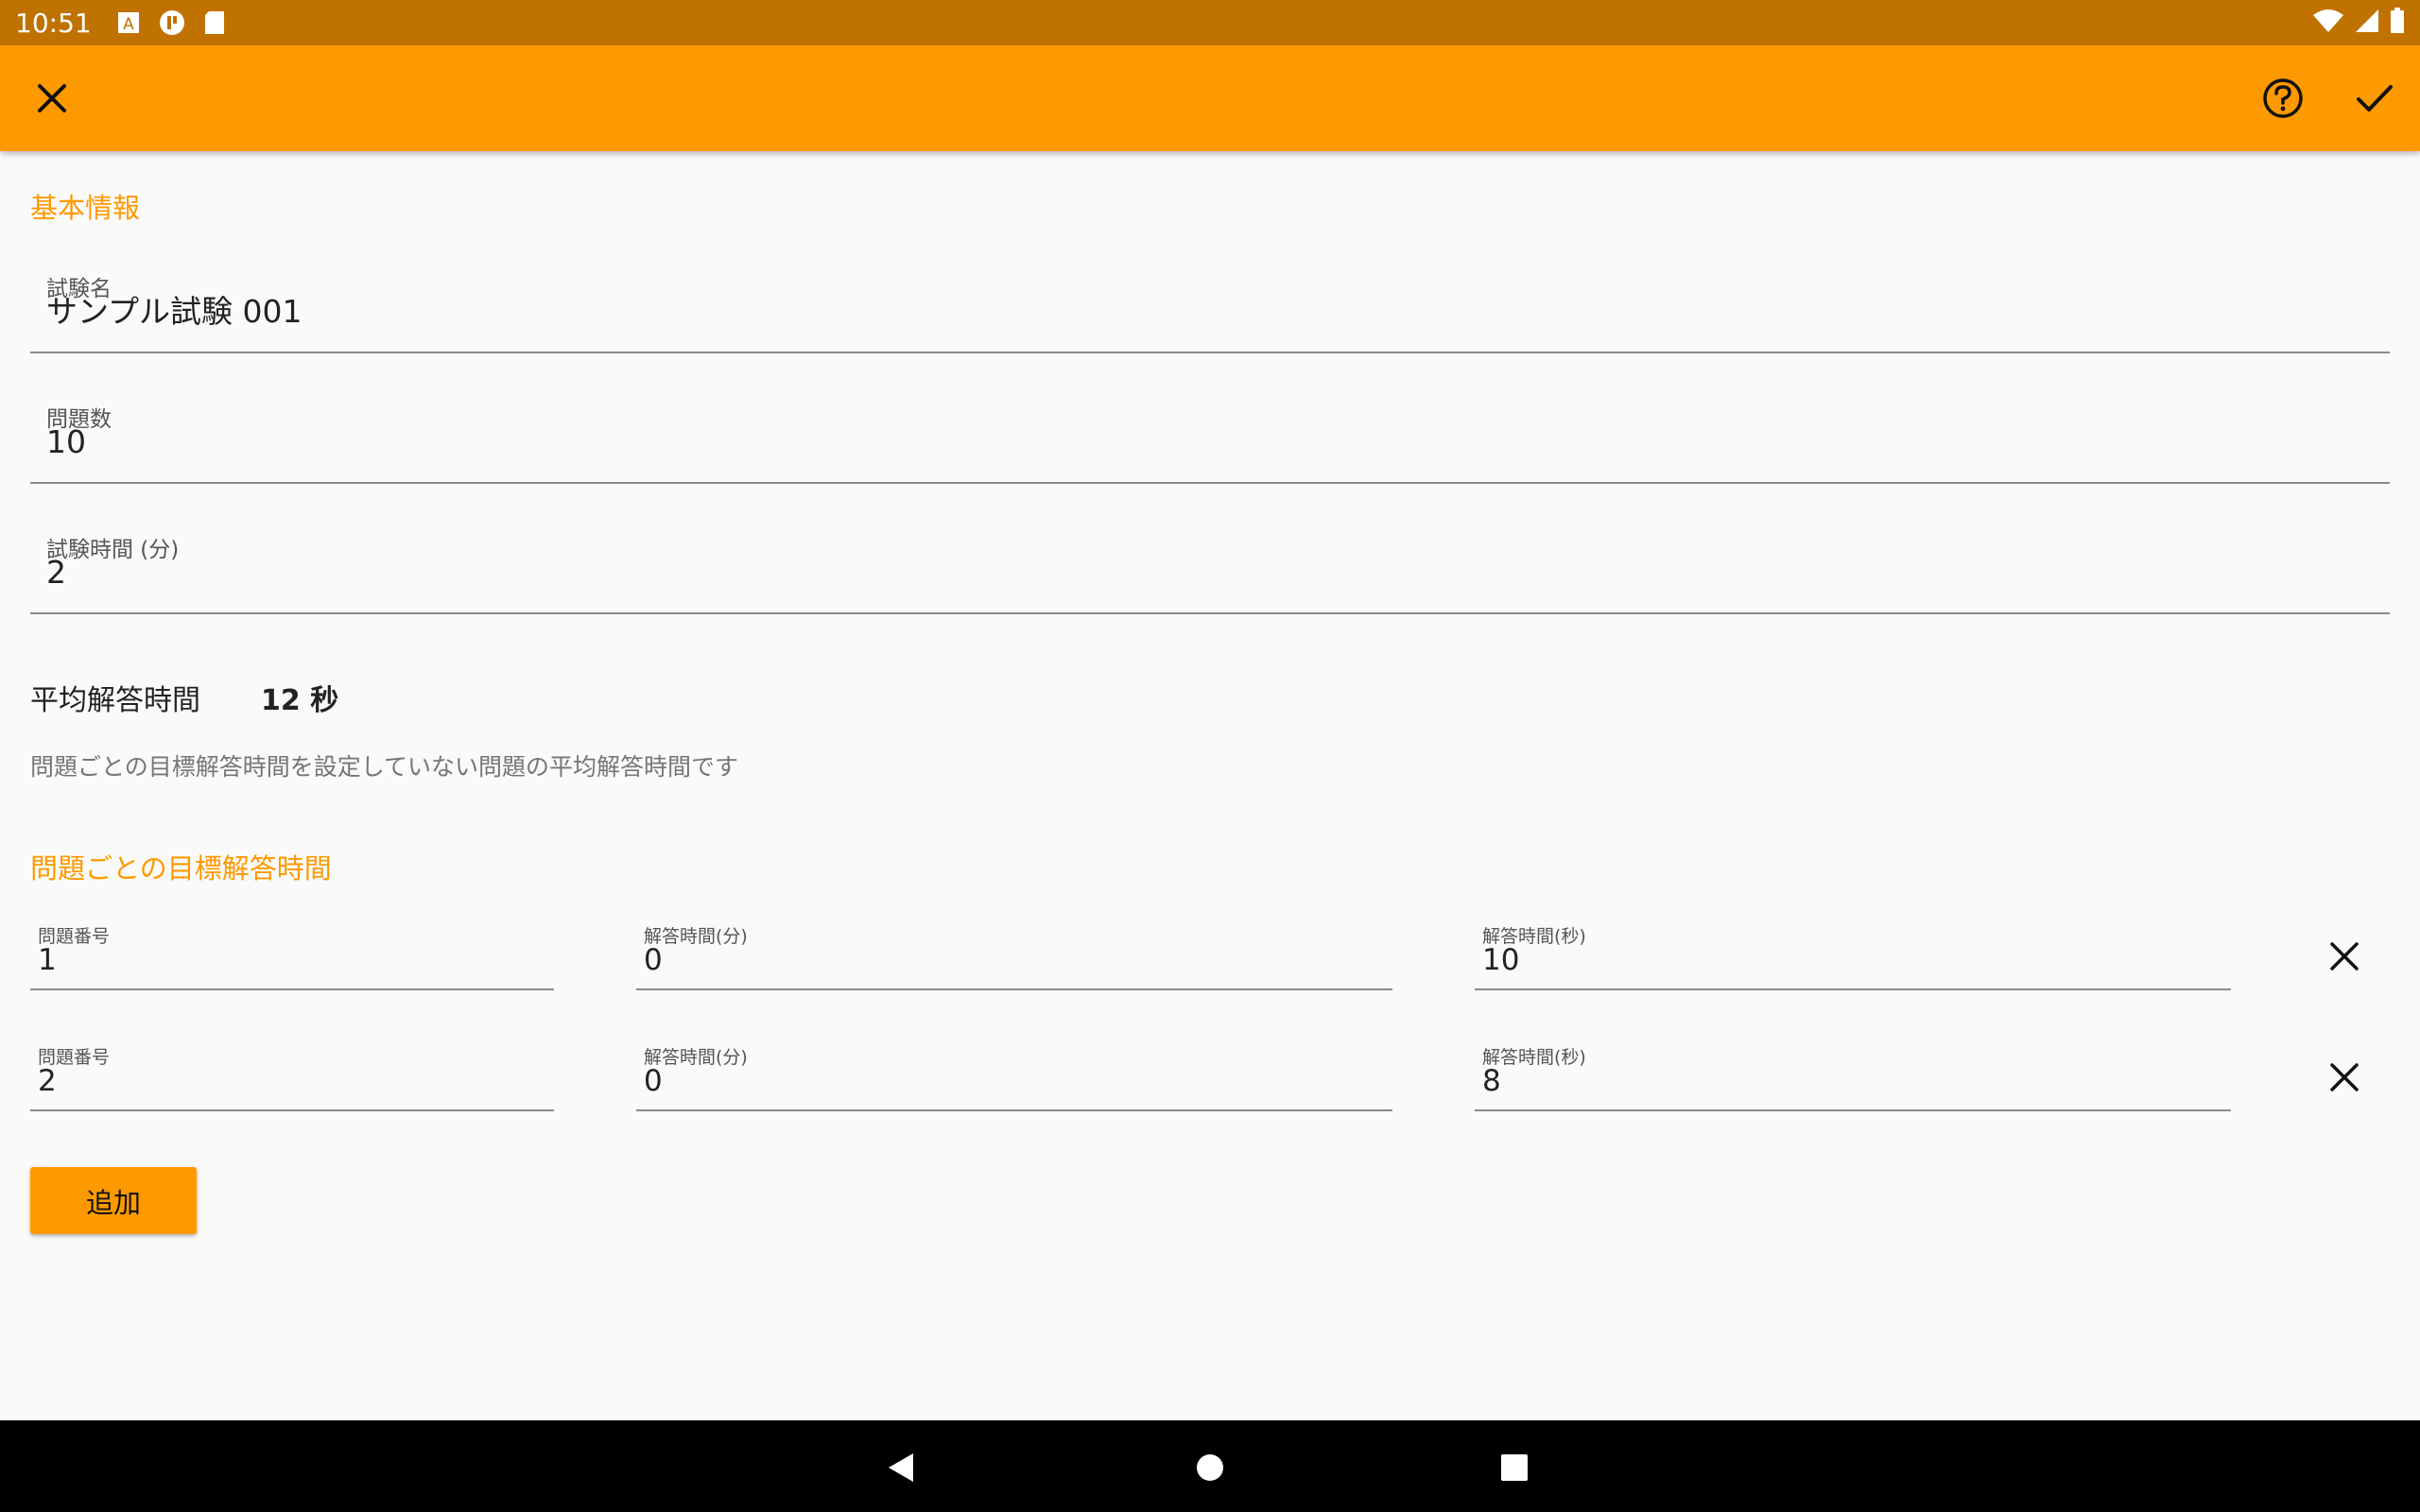 The image size is (2420, 1512). Describe the element at coordinates (300, 700) in the screenshot. I see `average-answer-time-value: 12 秒` at that location.